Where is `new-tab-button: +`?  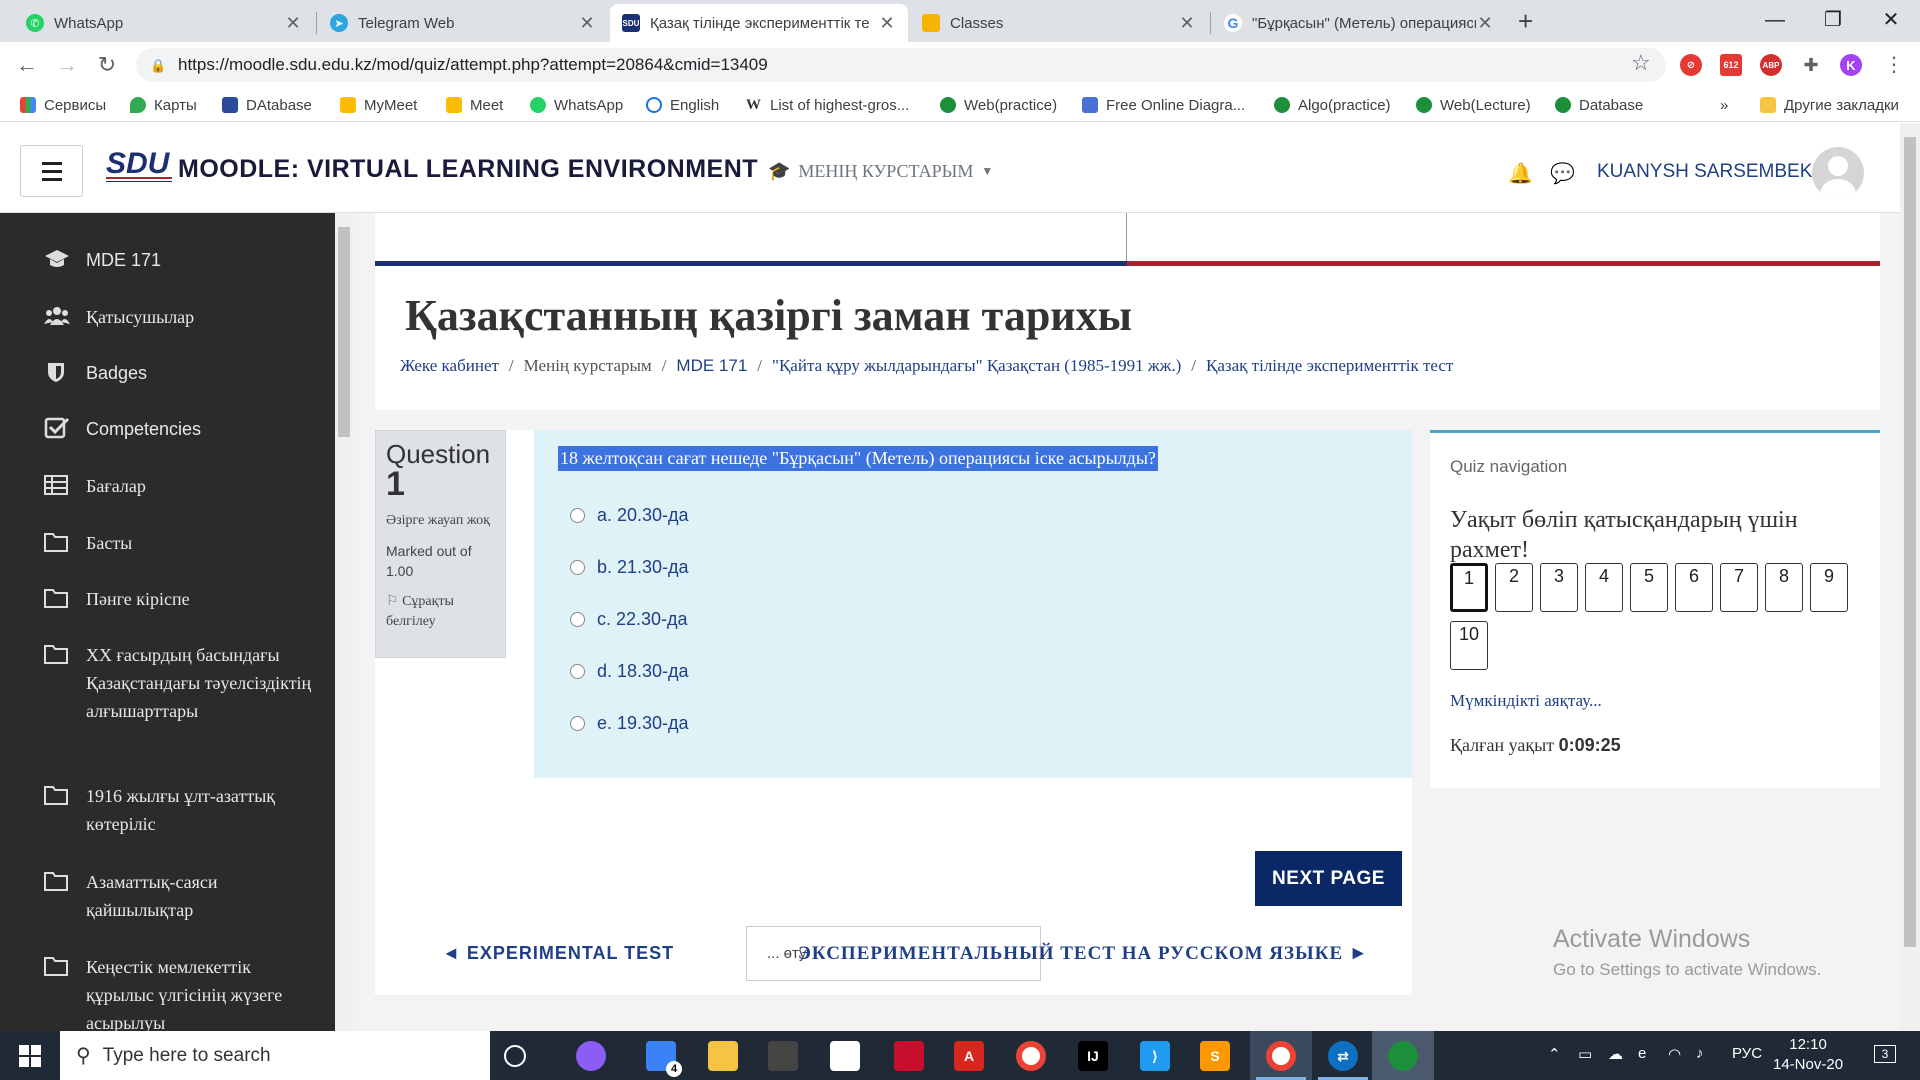
new-tab-button: + is located at coordinates (1525, 21).